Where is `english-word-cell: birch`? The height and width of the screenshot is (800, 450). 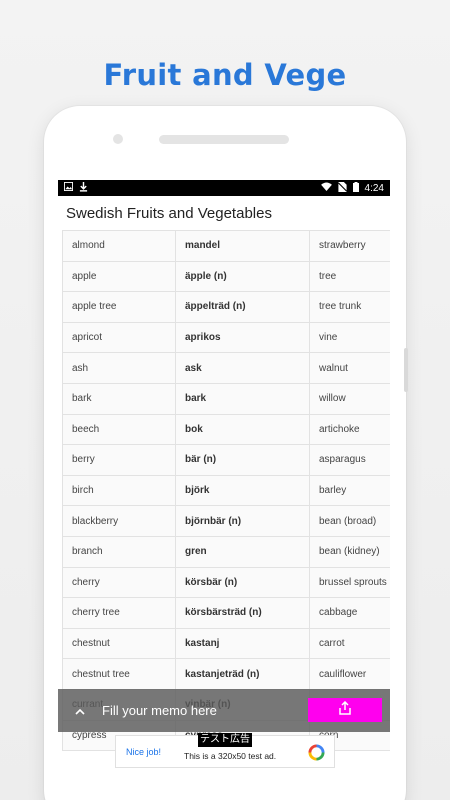
english-word-cell: birch is located at coordinates (119, 490).